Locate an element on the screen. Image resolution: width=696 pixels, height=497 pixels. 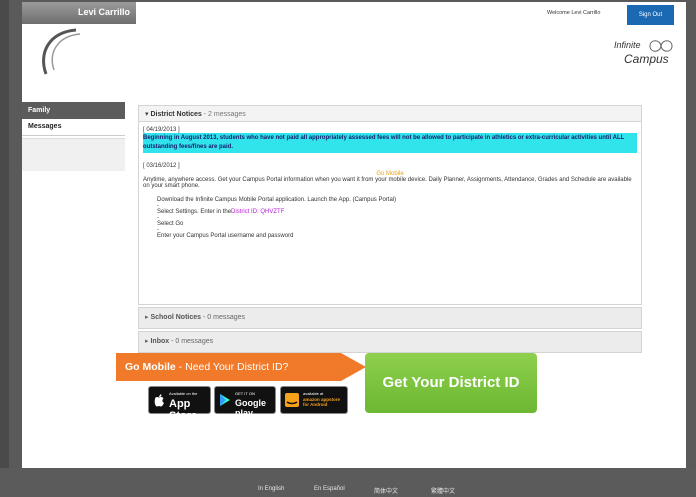
portal-logo-icon is located at coordinates (61, 51).